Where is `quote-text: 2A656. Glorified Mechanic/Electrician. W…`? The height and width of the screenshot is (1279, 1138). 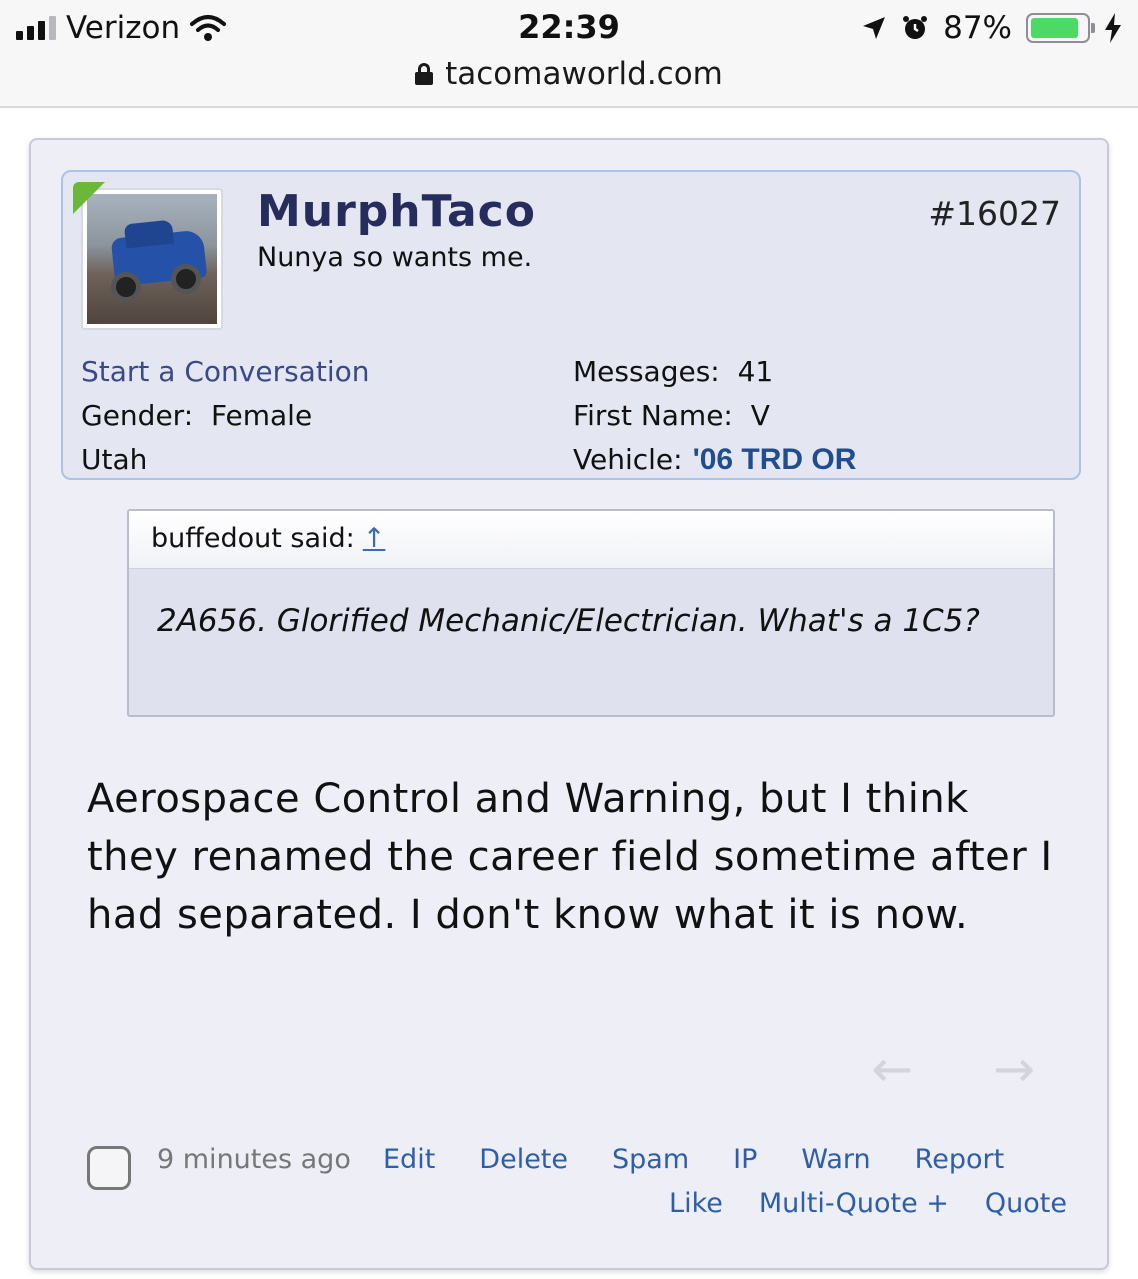 quote-text: 2A656. Glorified Mechanic/Electrician. W… is located at coordinates (568, 621).